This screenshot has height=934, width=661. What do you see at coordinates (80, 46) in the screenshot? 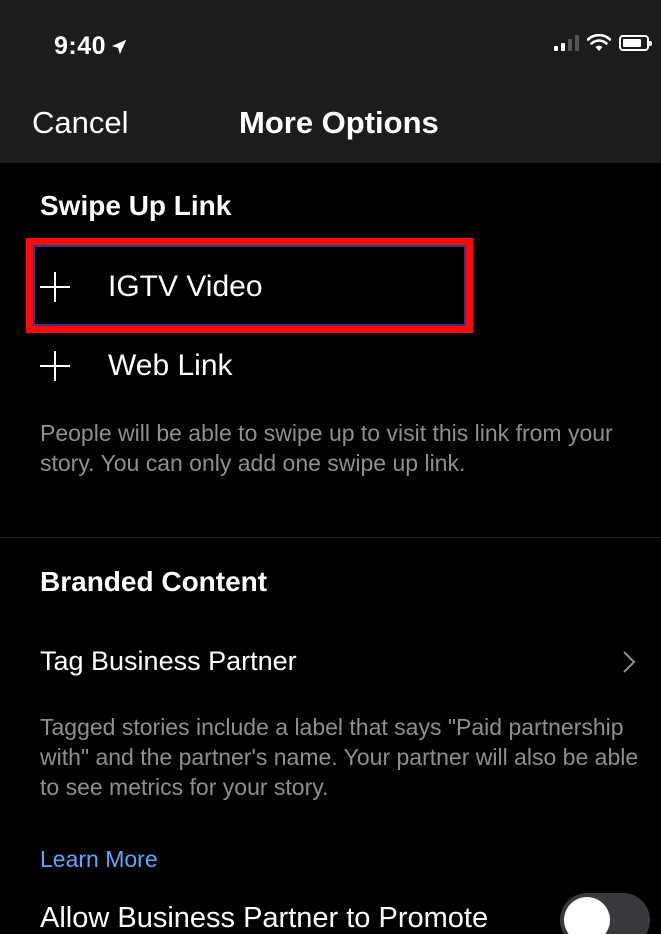
I see `status-time-text: 9:40` at bounding box center [80, 46].